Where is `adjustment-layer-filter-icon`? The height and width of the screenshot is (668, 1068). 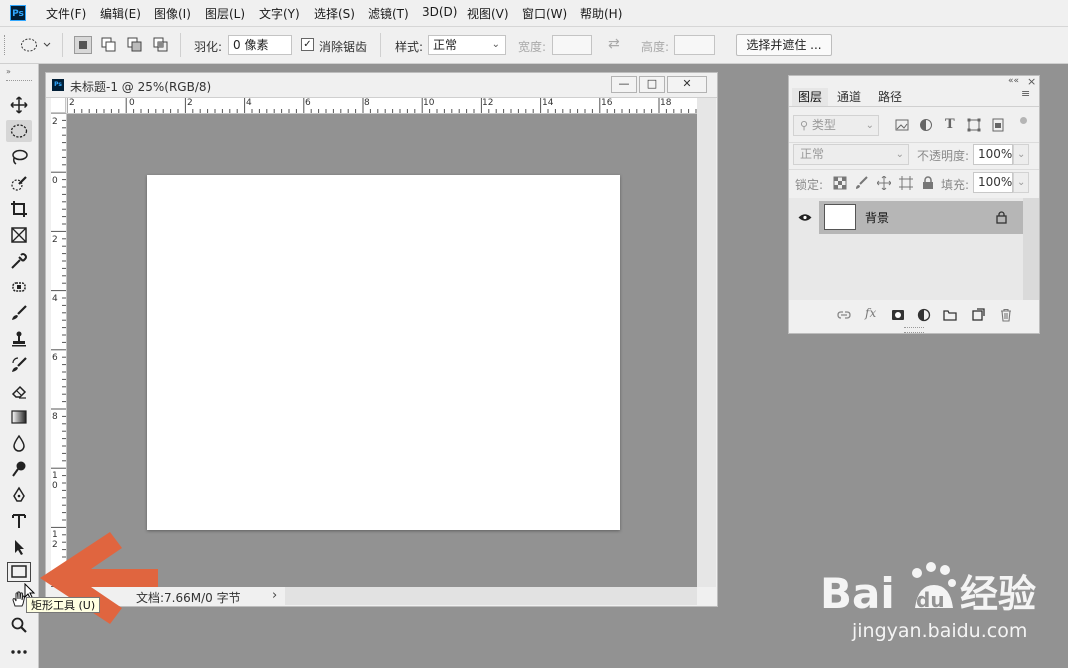
adjustment-layer-filter-icon is located at coordinates (926, 125).